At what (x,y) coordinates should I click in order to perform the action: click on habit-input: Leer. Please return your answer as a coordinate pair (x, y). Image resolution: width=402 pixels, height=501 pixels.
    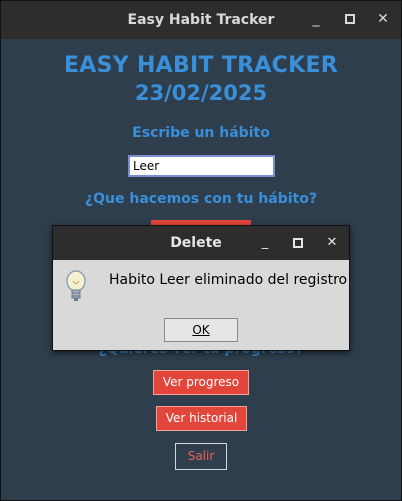
    Looking at the image, I should click on (201, 166).